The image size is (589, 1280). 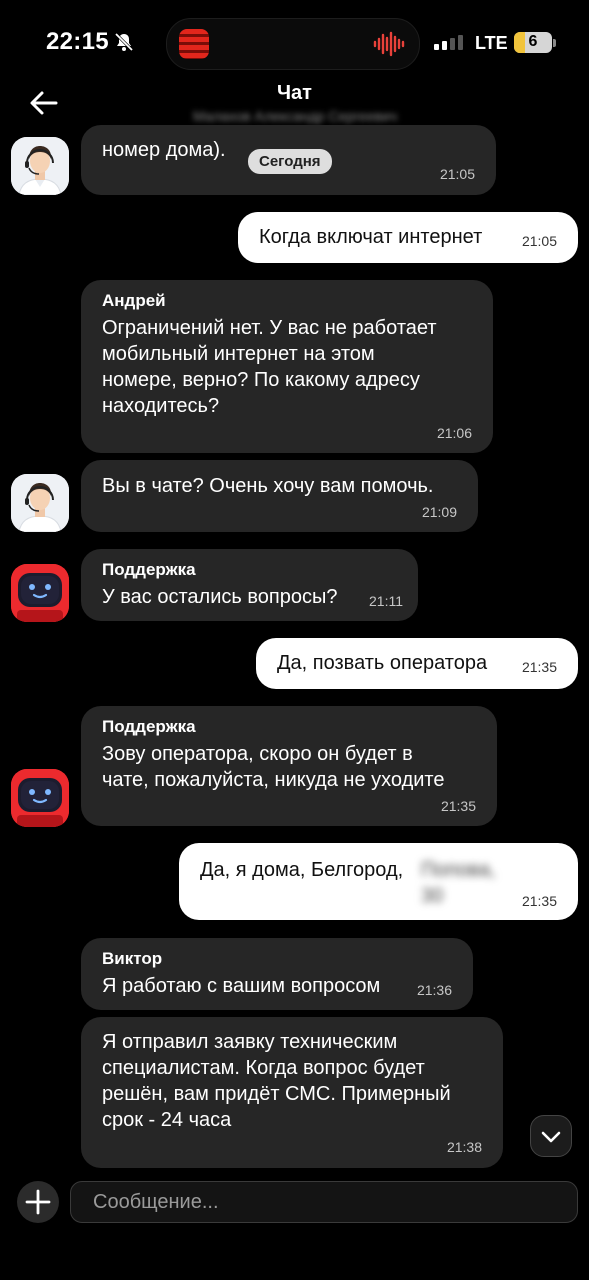 I want to click on date-chip: Сегодня, so click(x=290, y=161).